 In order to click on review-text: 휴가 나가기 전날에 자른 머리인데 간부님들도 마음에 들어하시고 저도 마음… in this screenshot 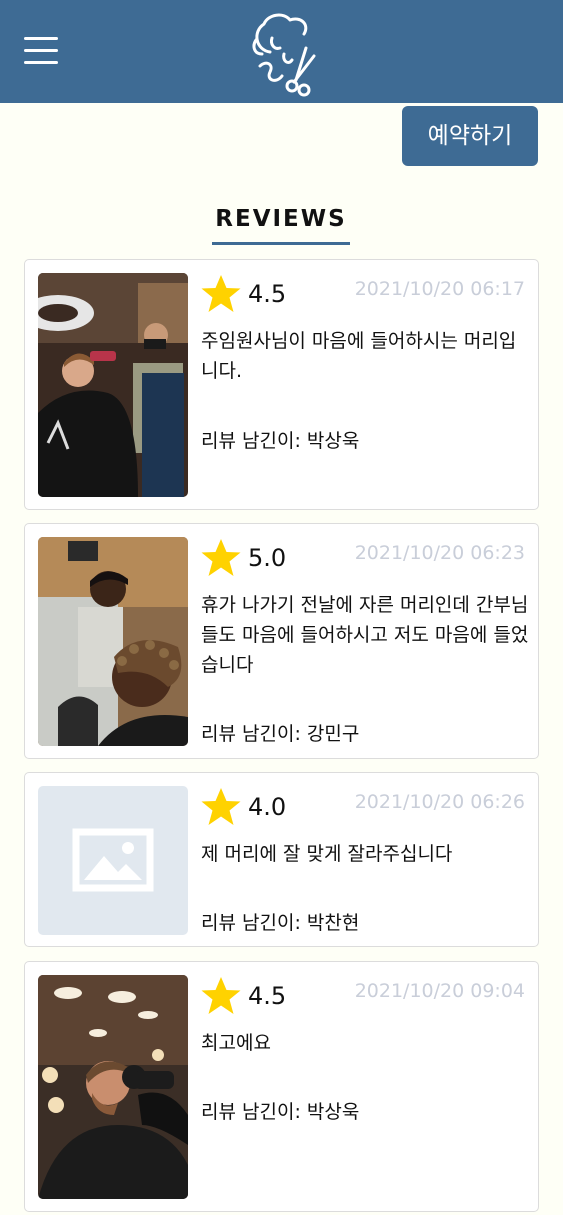, I will do `click(365, 635)`.